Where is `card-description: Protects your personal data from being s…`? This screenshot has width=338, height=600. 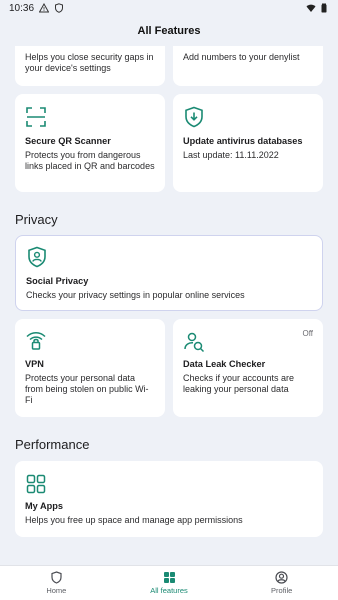
card-description: Protects your personal data from being s… is located at coordinates (87, 389).